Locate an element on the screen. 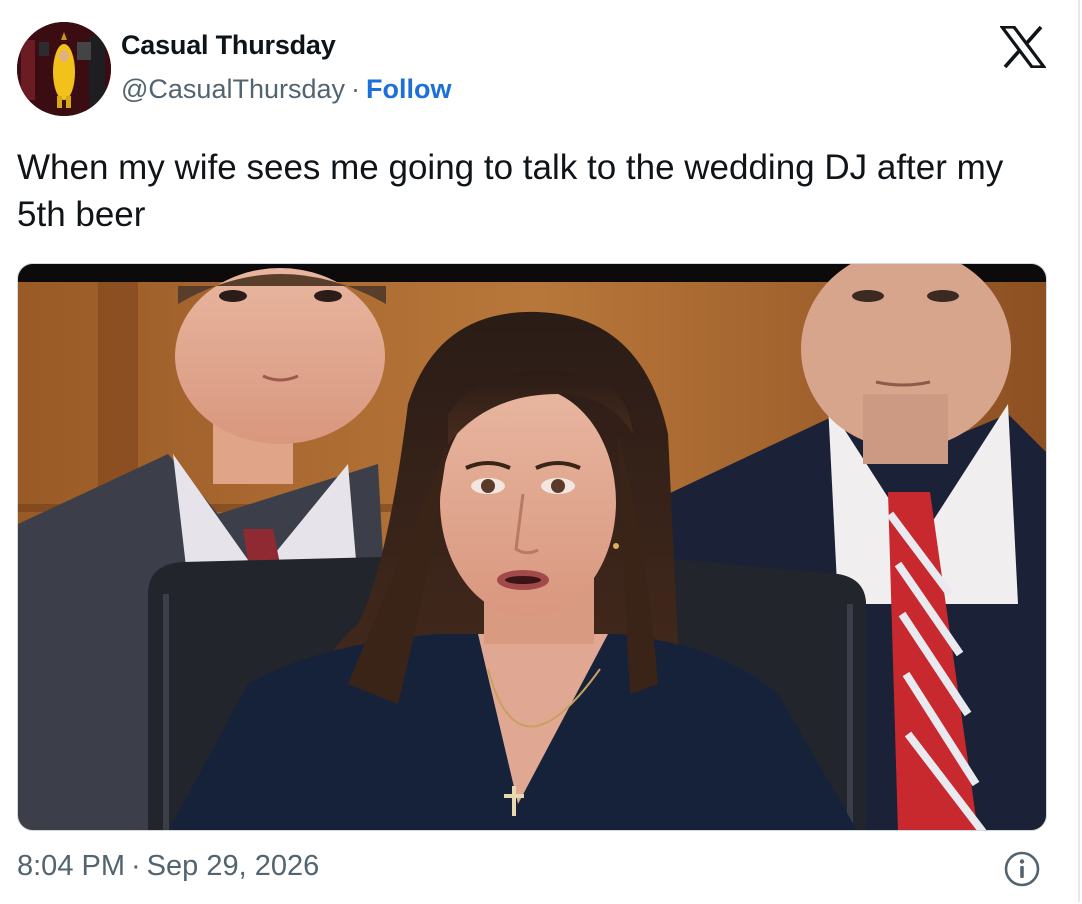 The width and height of the screenshot is (1082, 904). follow-button: Follow is located at coordinates (408, 89).